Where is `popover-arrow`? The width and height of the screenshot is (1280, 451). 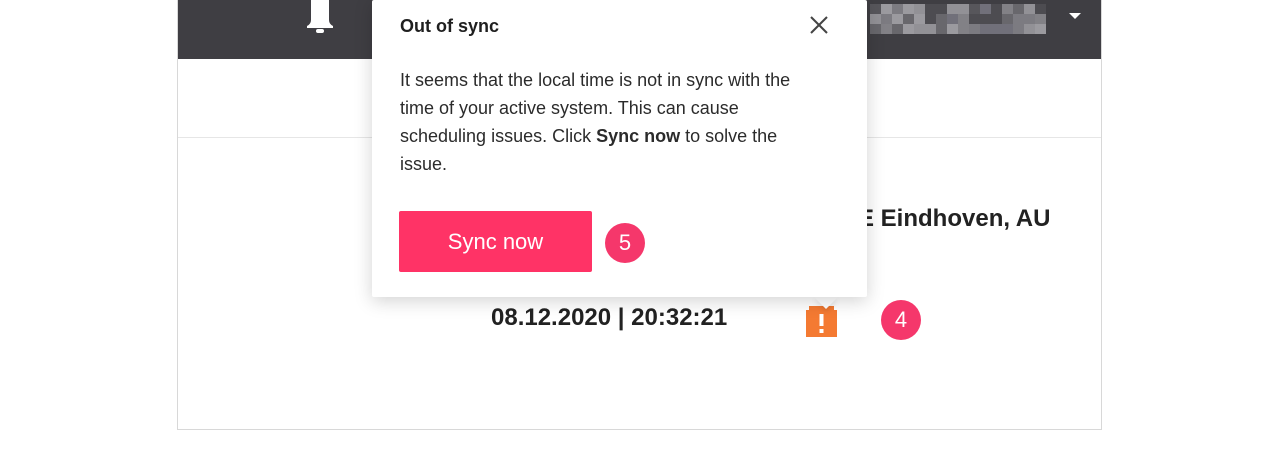 popover-arrow is located at coordinates (826, 303).